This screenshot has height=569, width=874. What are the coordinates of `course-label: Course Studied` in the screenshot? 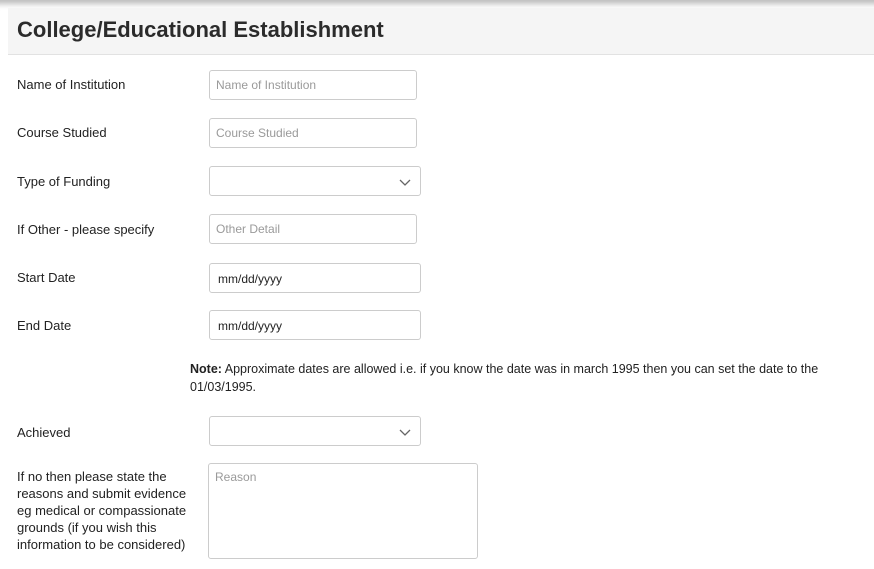 It's located at (62, 132).